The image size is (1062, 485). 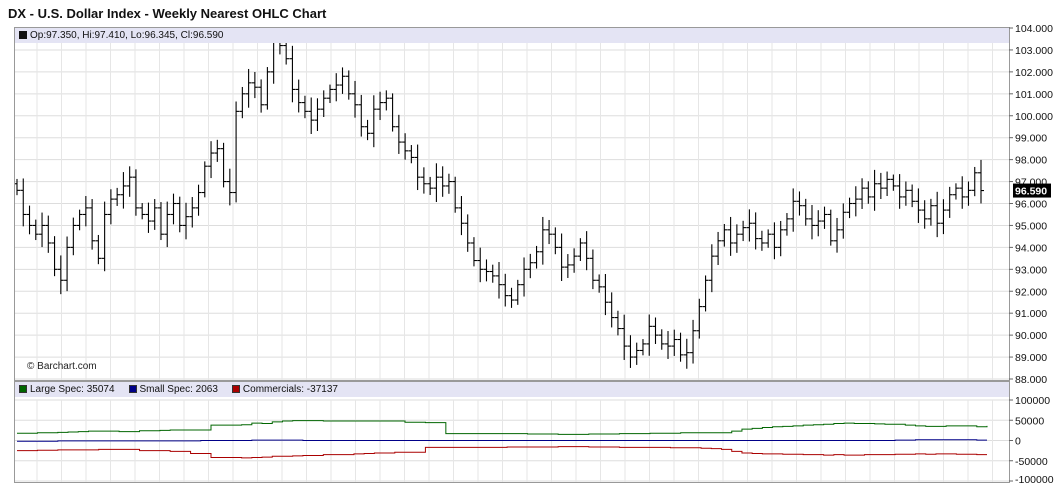 What do you see at coordinates (1031, 380) in the screenshot?
I see `y-tick-label: 88.000` at bounding box center [1031, 380].